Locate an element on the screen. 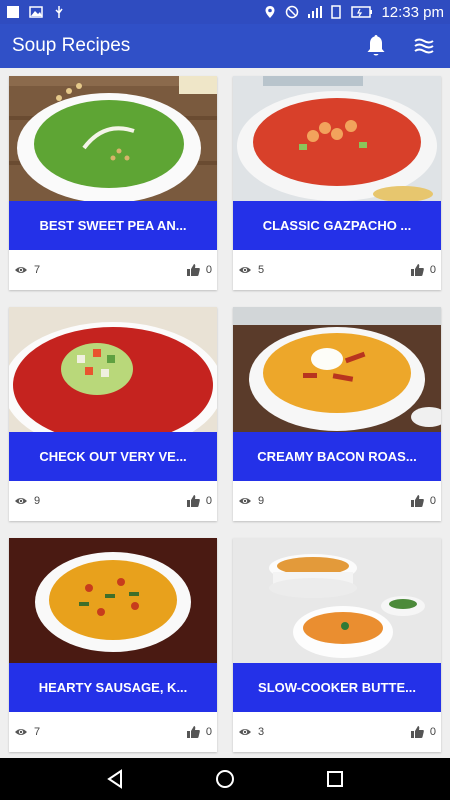  battery-icon is located at coordinates (362, 12).